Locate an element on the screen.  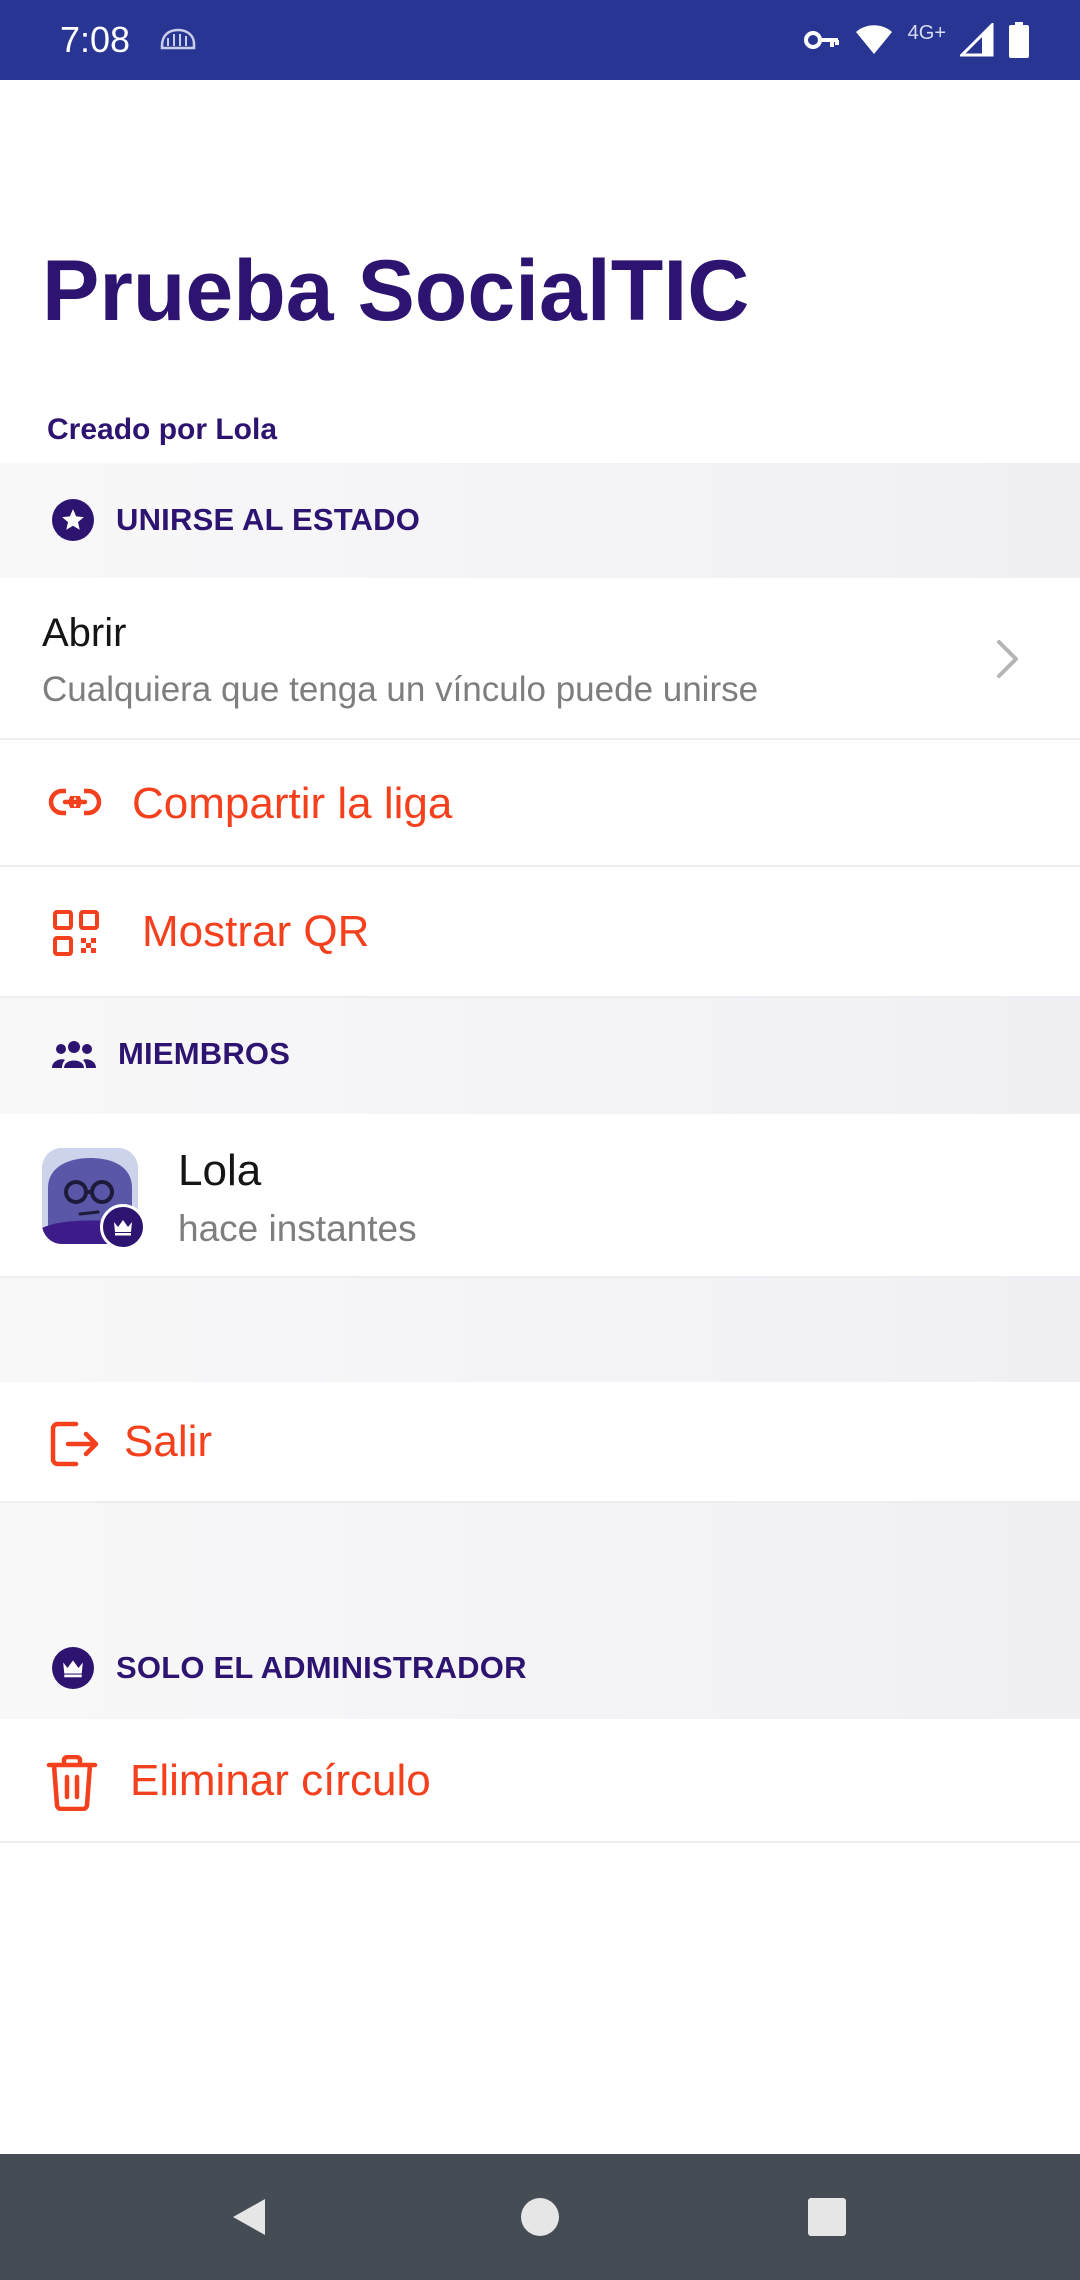
members-section-header: MIEMBROS is located at coordinates (540, 1056).